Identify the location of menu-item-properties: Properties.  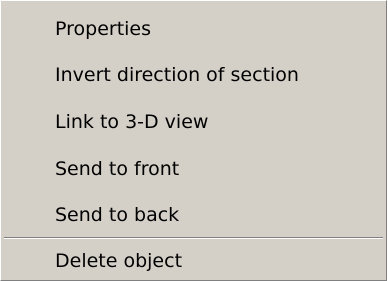
(193, 29).